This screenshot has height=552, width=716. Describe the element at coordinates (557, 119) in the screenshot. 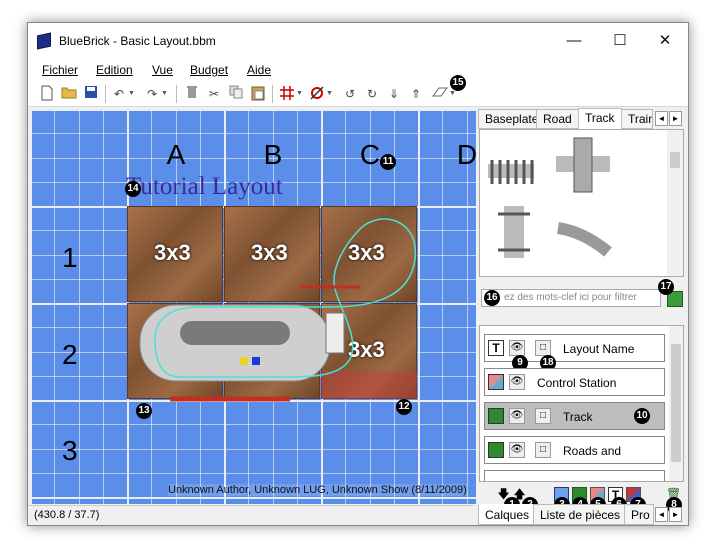

I see `tab-road: Road` at that location.